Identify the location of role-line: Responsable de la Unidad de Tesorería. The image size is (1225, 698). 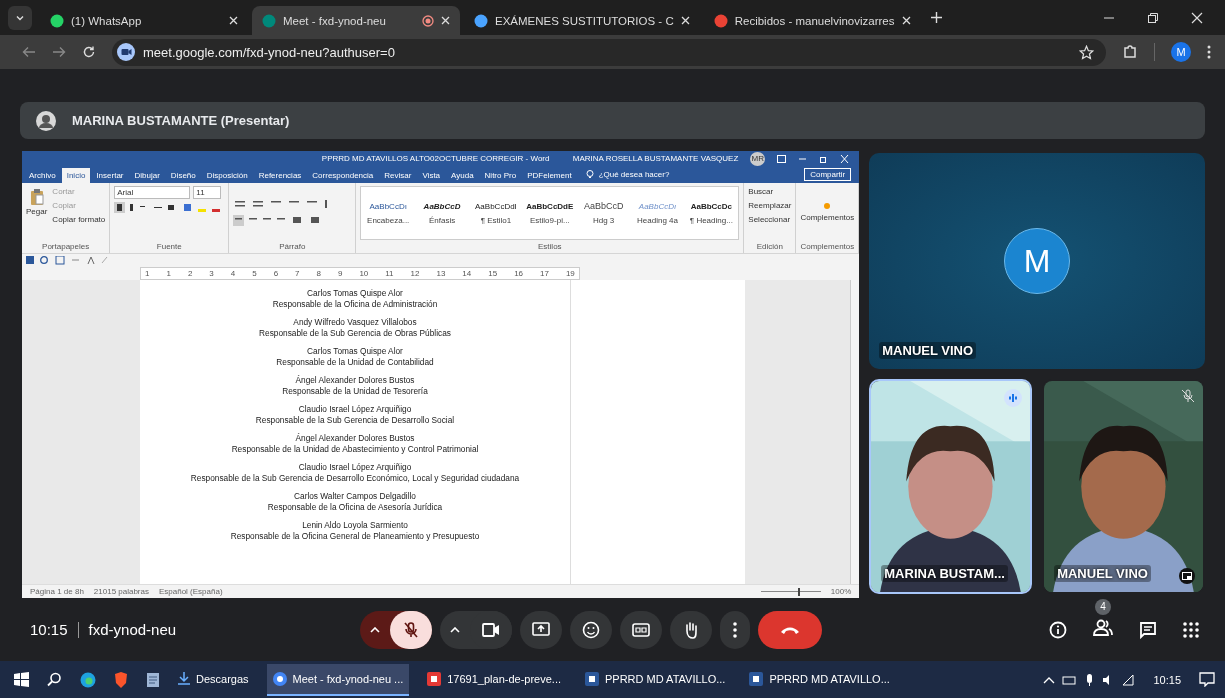
(355, 391).